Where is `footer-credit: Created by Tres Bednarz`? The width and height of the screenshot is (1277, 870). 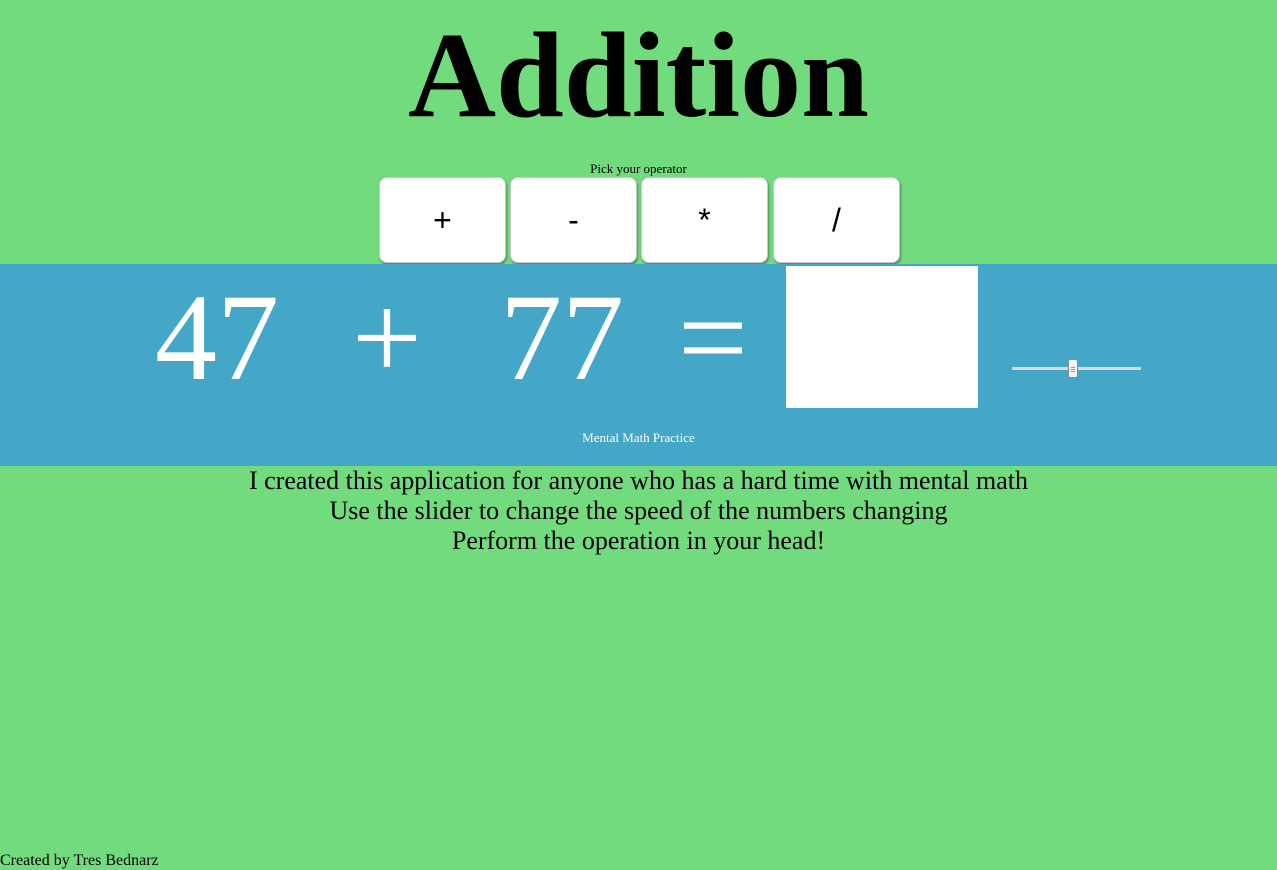 footer-credit: Created by Tres Bednarz is located at coordinates (79, 860).